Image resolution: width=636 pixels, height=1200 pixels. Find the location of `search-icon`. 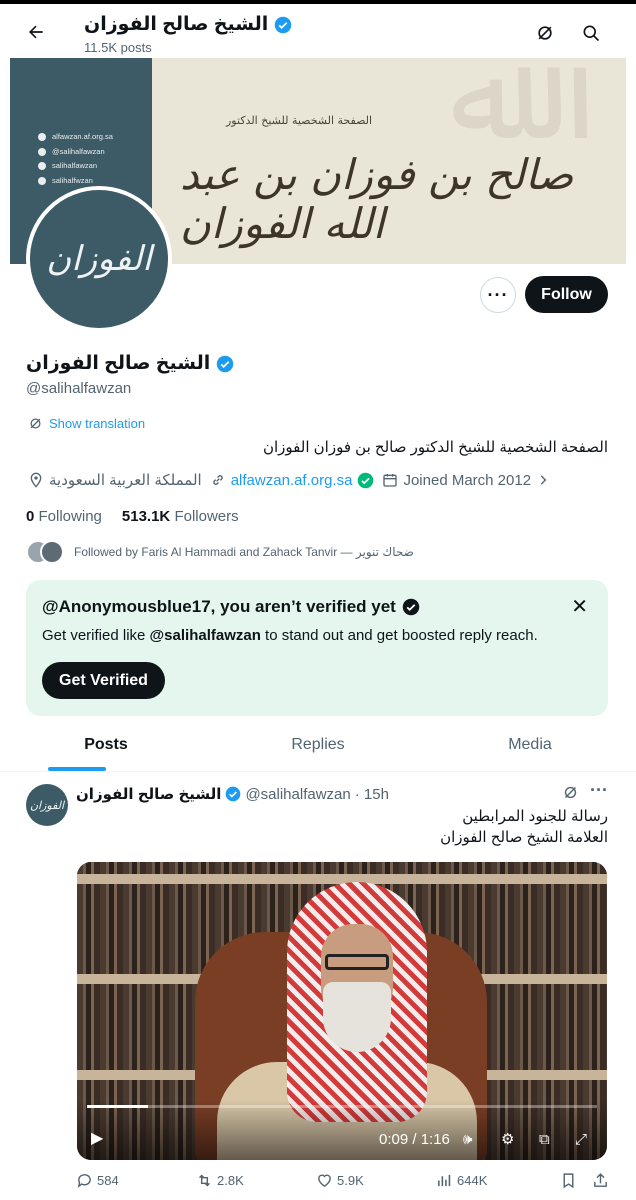

search-icon is located at coordinates (591, 33).